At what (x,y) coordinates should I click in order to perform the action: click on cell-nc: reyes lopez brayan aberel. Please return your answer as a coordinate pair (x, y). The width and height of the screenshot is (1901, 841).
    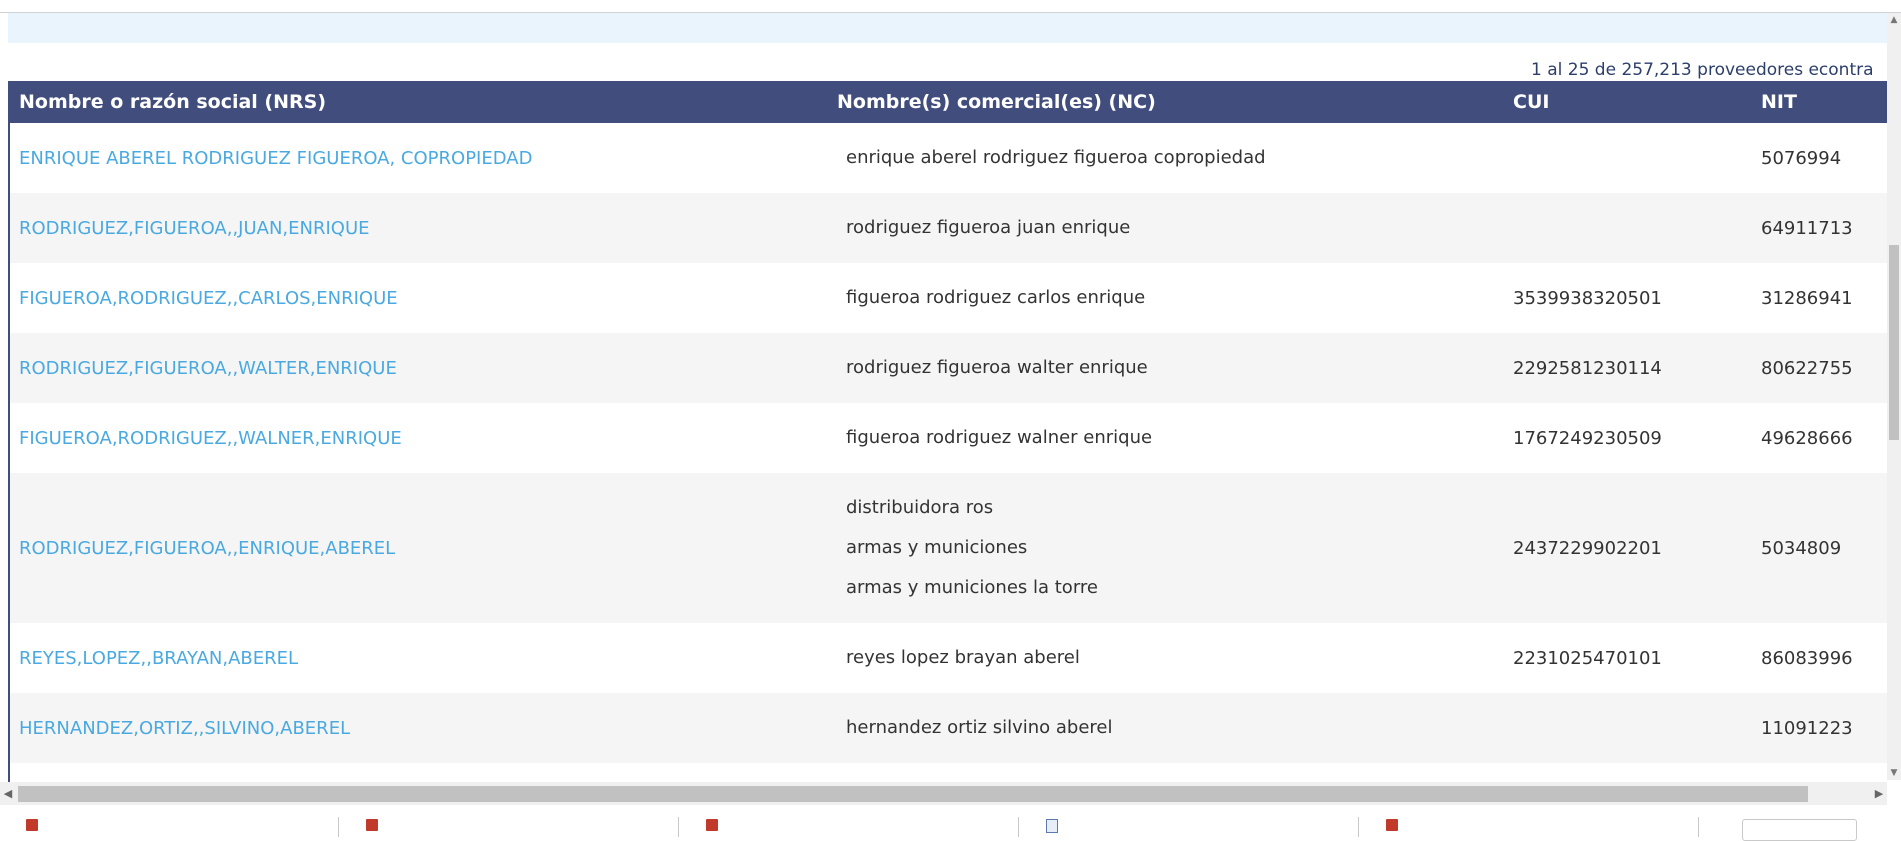
    Looking at the image, I should click on (1166, 658).